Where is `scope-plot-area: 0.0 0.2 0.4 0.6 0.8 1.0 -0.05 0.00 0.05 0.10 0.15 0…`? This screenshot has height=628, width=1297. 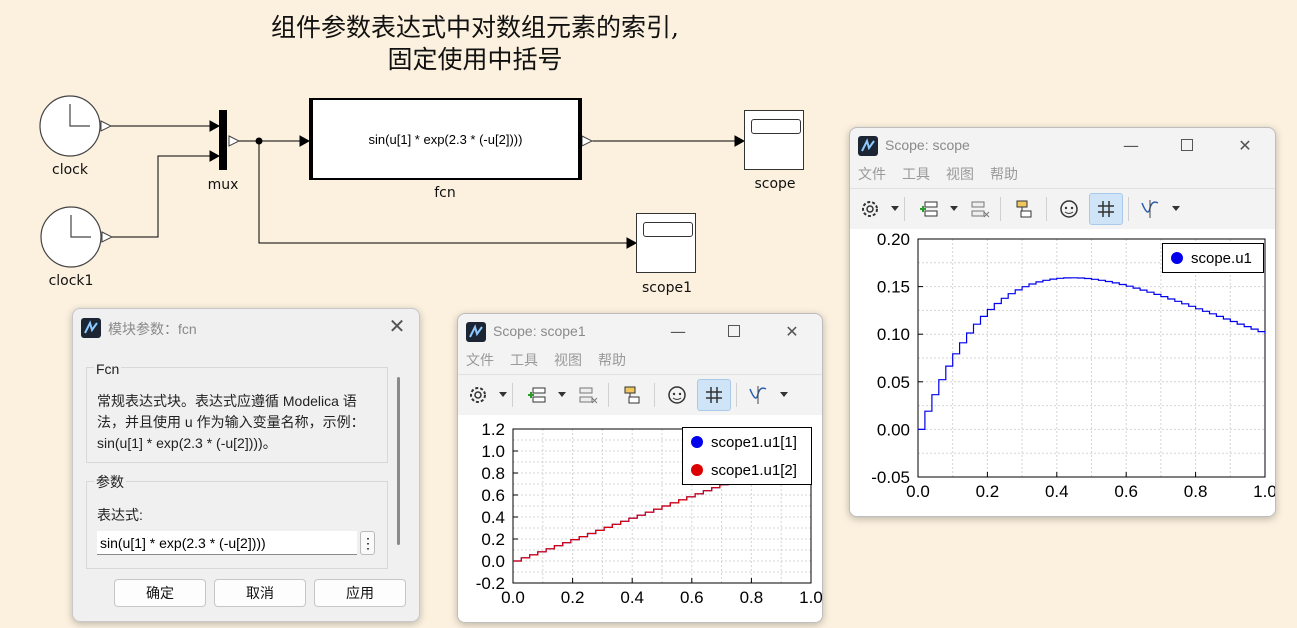
scope-plot-area: 0.0 0.2 0.4 0.6 0.8 1.0 -0.05 0.00 0.05 0.10 0.15 0… is located at coordinates (1062, 372).